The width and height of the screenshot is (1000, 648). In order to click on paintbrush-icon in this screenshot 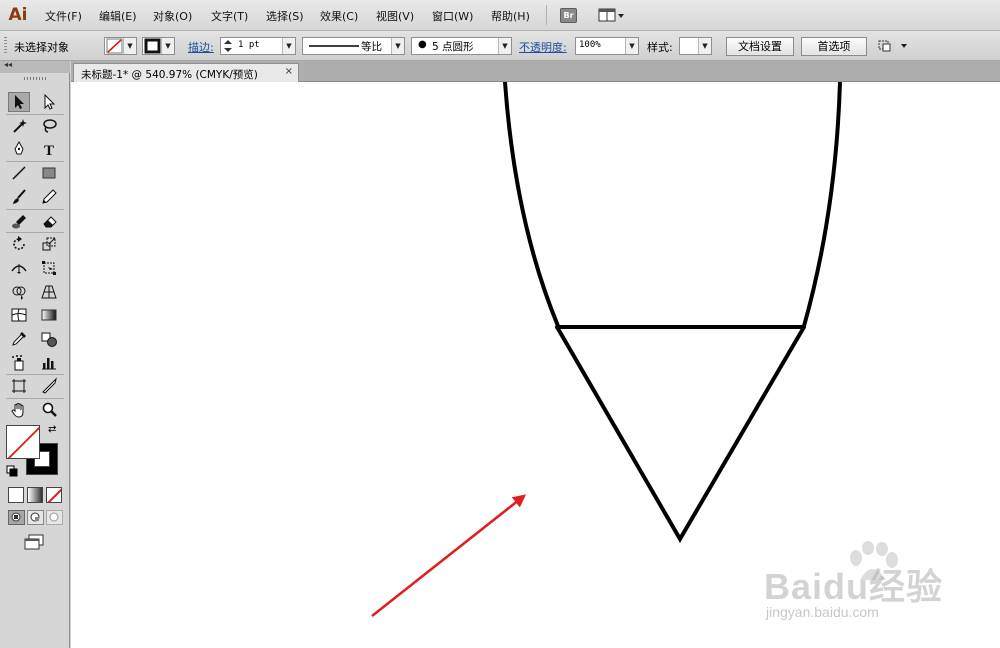, I will do `click(19, 196)`.